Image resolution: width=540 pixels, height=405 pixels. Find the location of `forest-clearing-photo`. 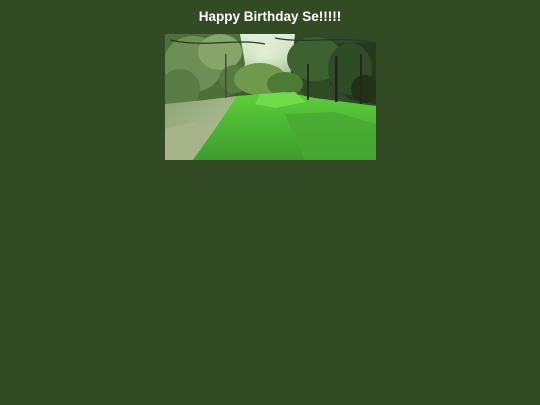

forest-clearing-photo is located at coordinates (270, 97).